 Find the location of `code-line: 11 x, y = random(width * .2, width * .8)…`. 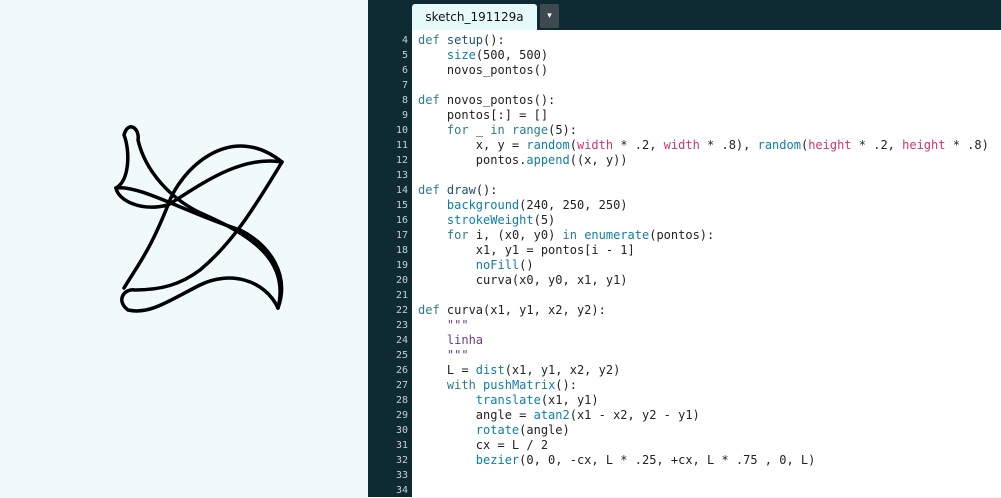

code-line: 11 x, y = random(width * .2, width * .8)… is located at coordinates (698, 145).